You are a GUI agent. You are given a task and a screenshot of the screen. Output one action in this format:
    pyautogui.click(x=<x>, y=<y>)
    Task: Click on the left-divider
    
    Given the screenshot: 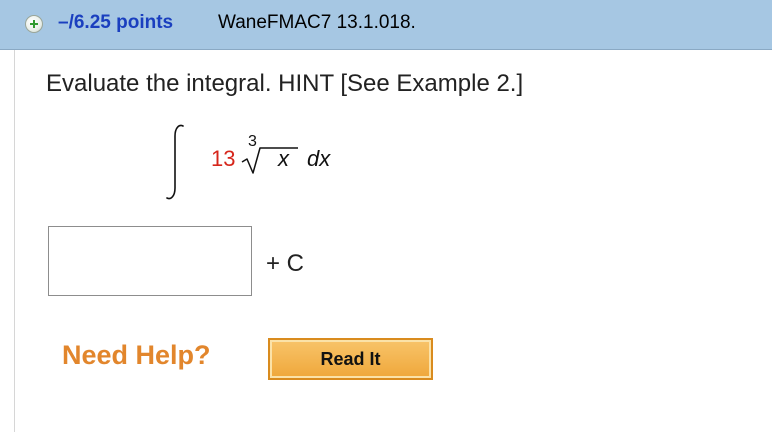 What is the action you would take?
    pyautogui.click(x=14, y=241)
    